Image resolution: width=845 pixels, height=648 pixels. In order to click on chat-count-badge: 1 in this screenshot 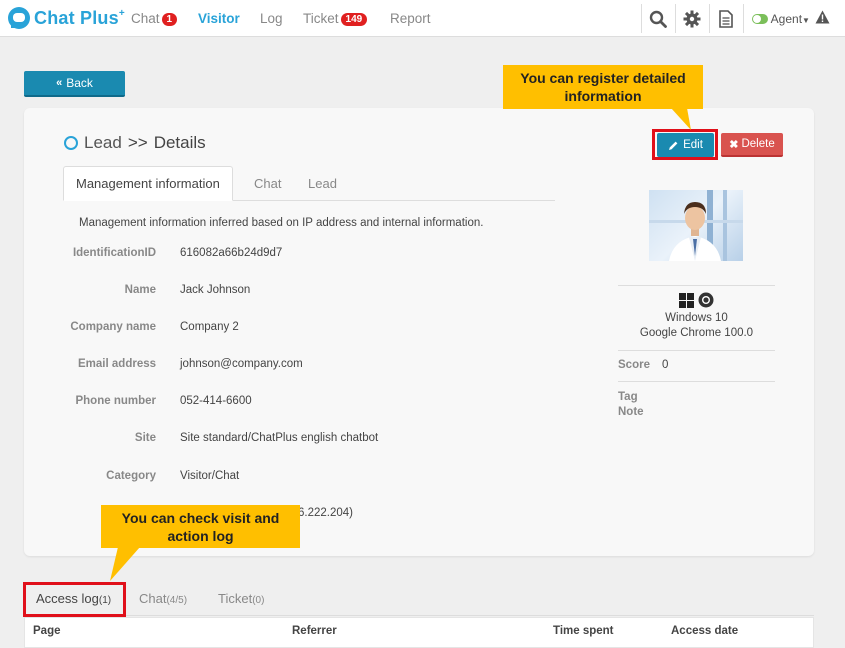, I will do `click(169, 19)`.